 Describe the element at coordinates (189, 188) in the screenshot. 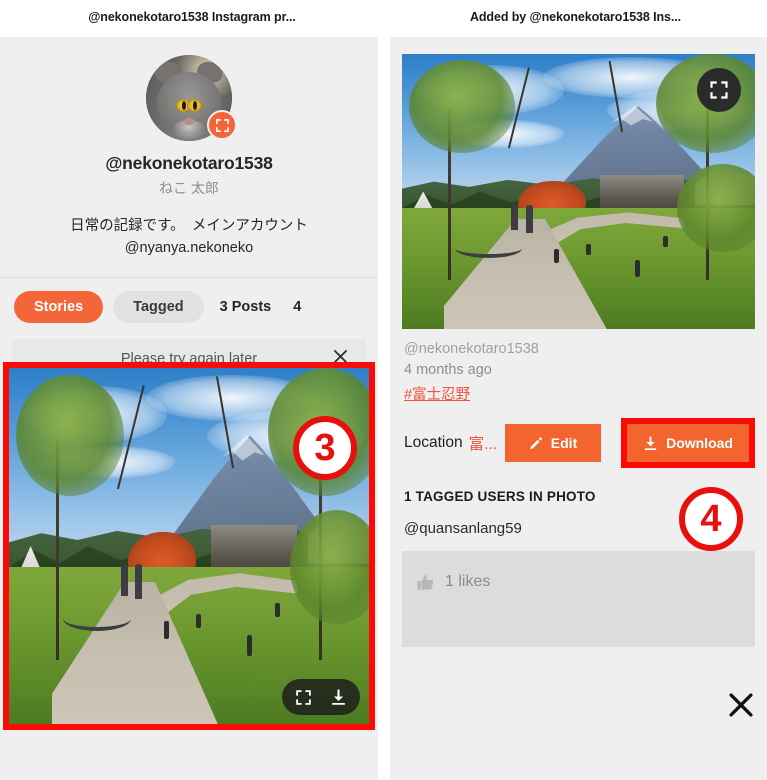

I see `profile-full-name: ねこ 太郎` at that location.